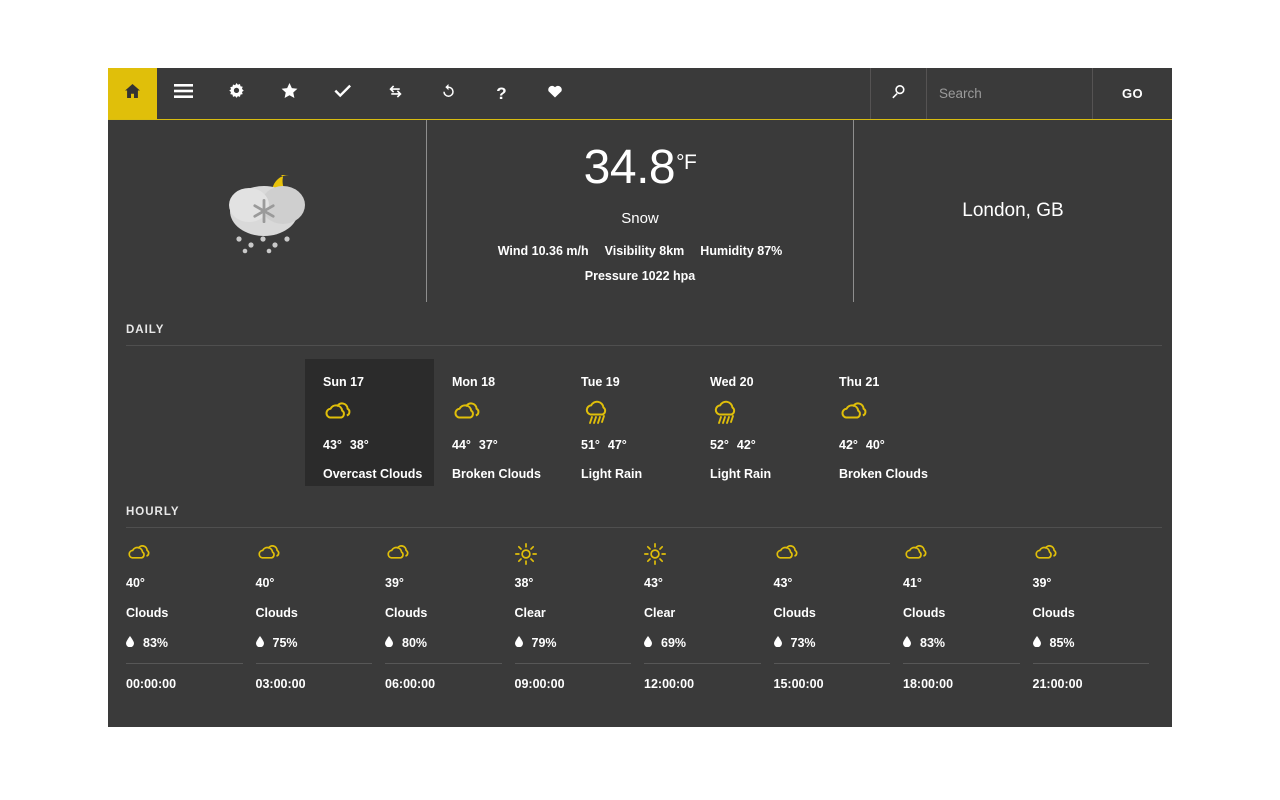 This screenshot has height=800, width=1280. I want to click on hourly-humidity-value: 83%, so click(933, 643).